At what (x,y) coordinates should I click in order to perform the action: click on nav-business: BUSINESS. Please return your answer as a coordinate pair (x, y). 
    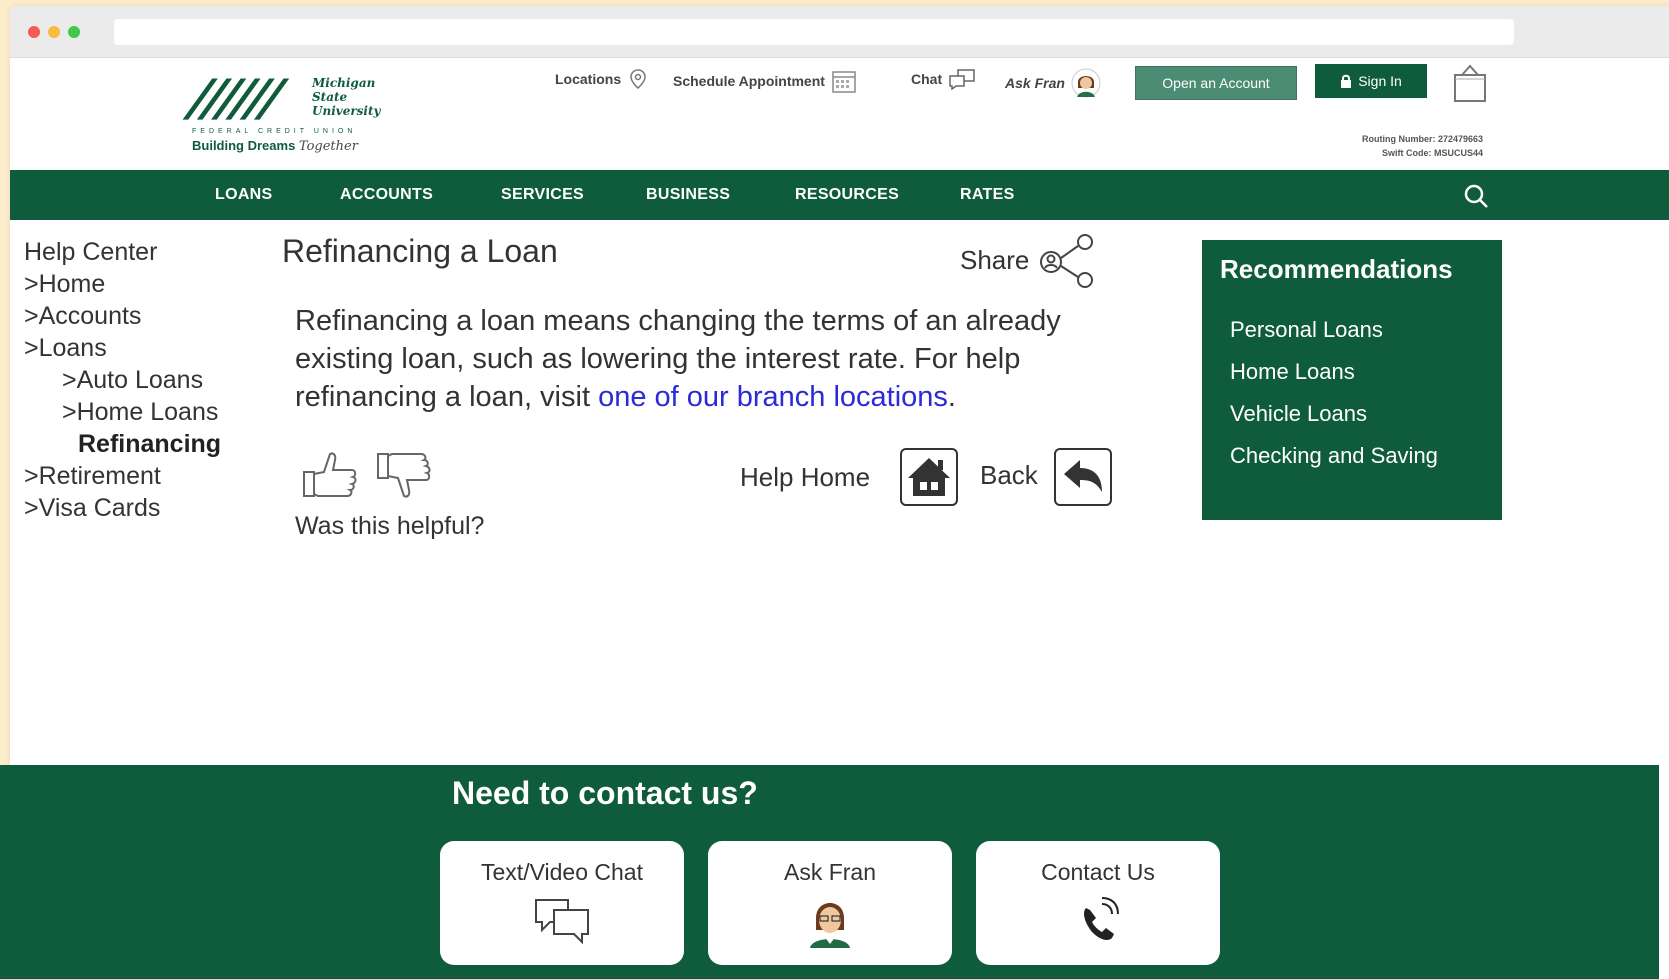
    Looking at the image, I should click on (688, 195).